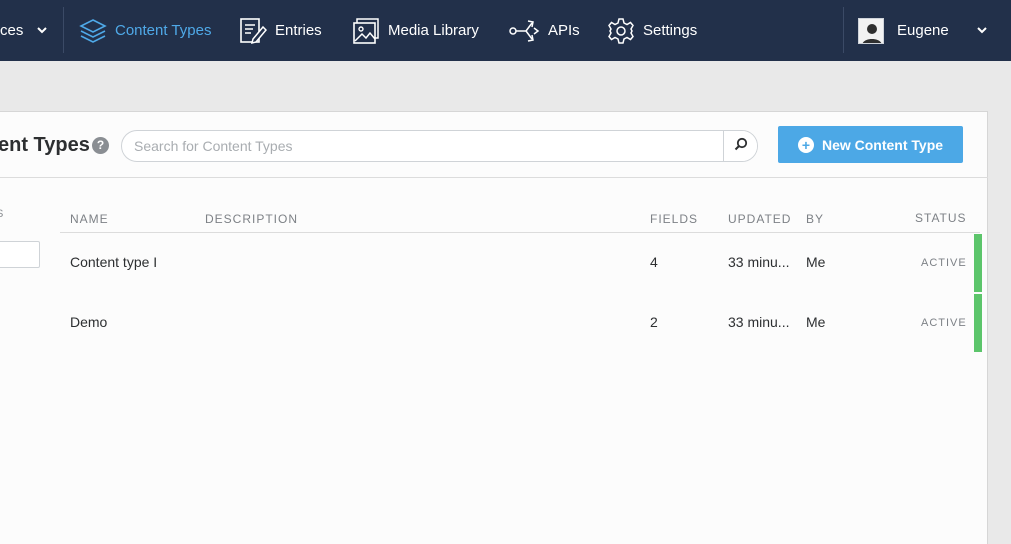 The height and width of the screenshot is (544, 1011). I want to click on table-row: Content type I 4 33 minu... Me ACTIVE, so click(521, 262).